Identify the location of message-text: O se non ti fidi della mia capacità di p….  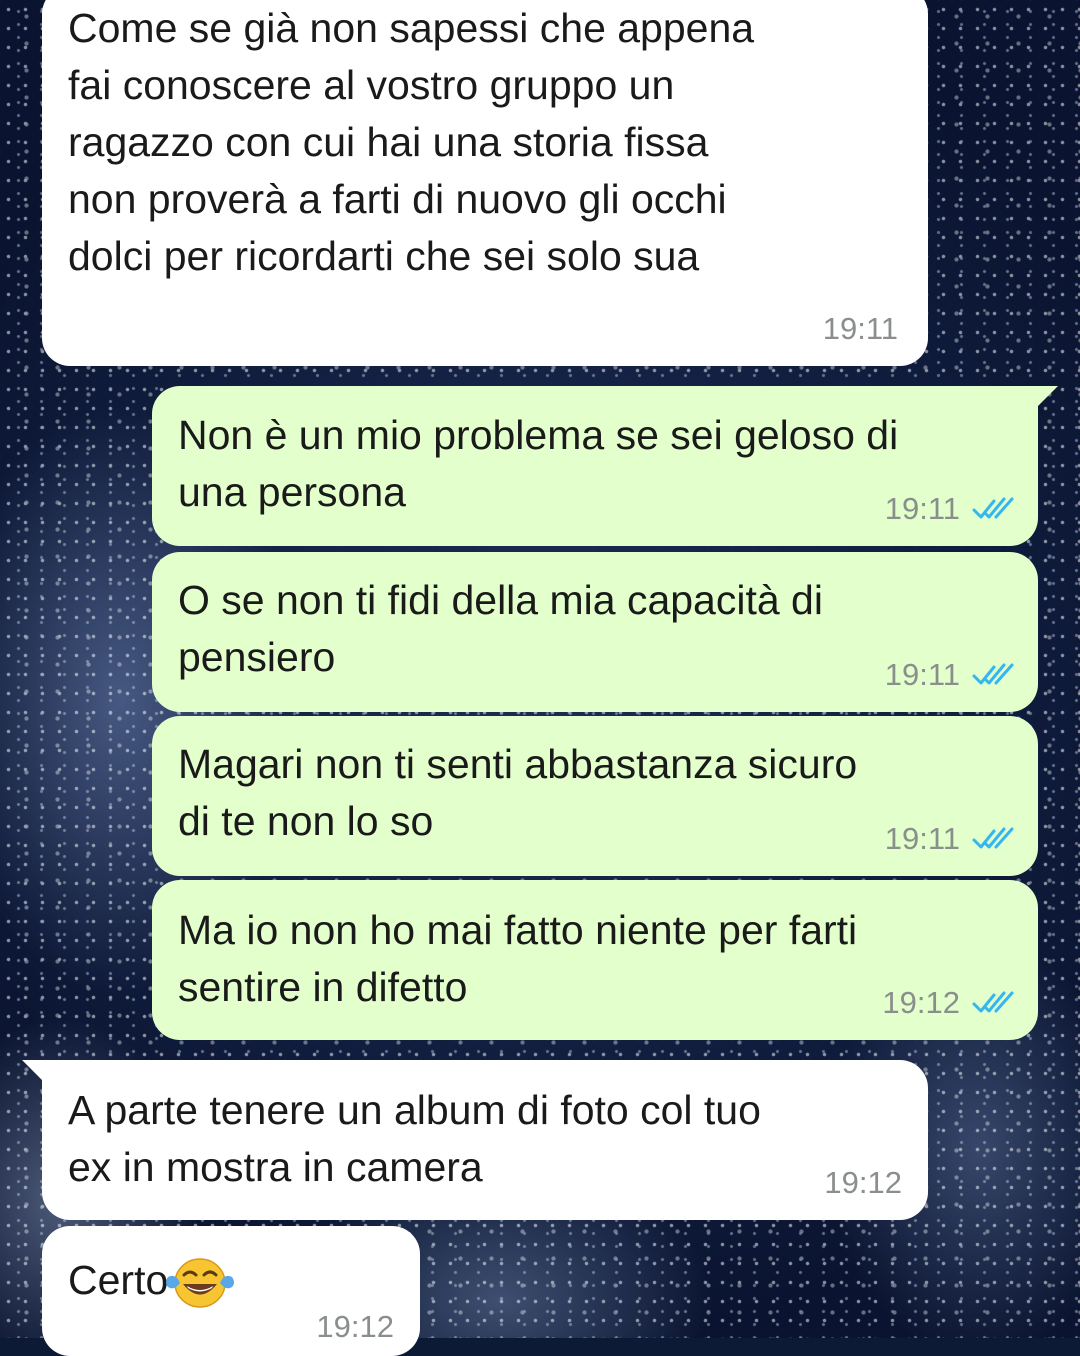
(500, 628).